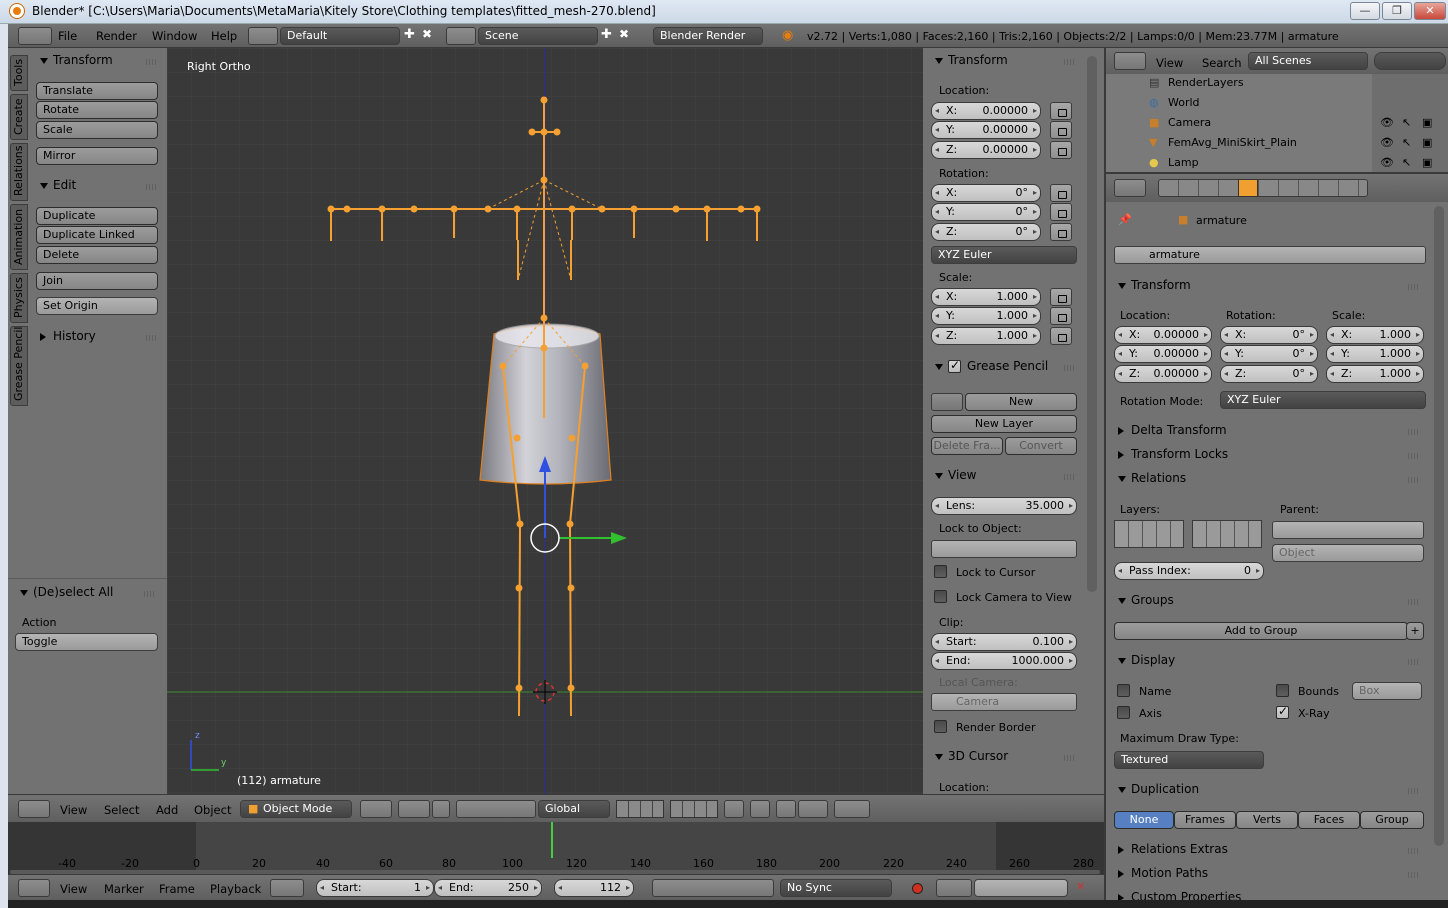 The image size is (1448, 908). Describe the element at coordinates (19, 73) in the screenshot. I see `tab-tools: Tools` at that location.